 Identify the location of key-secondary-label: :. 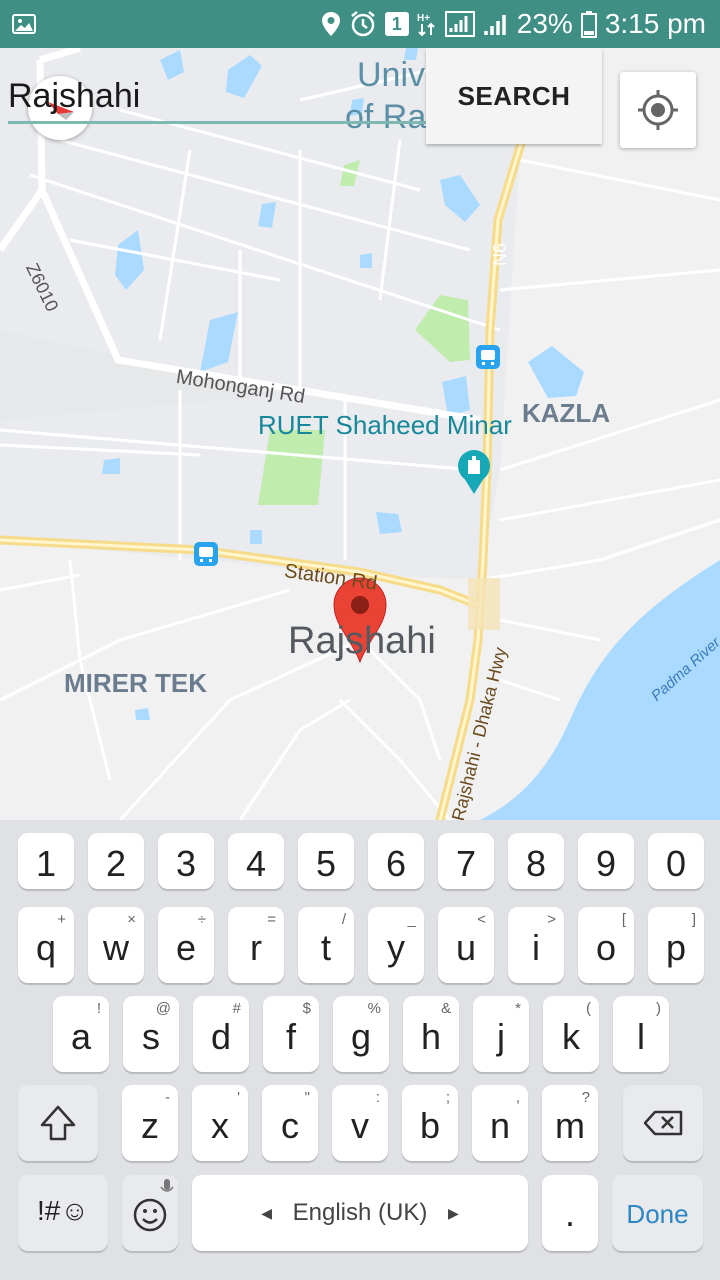
(377, 1097).